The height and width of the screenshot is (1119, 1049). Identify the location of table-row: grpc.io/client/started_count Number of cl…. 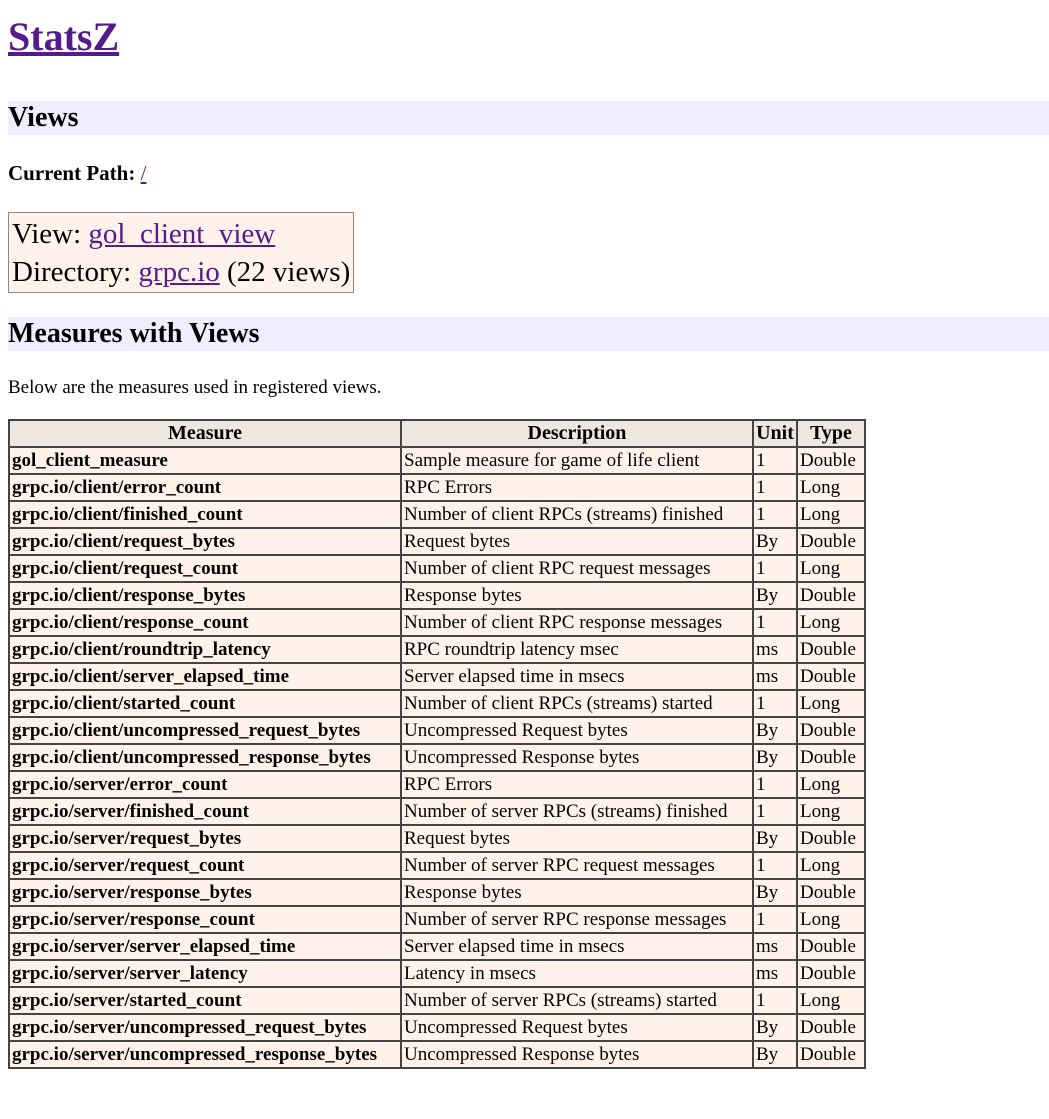
(437, 703).